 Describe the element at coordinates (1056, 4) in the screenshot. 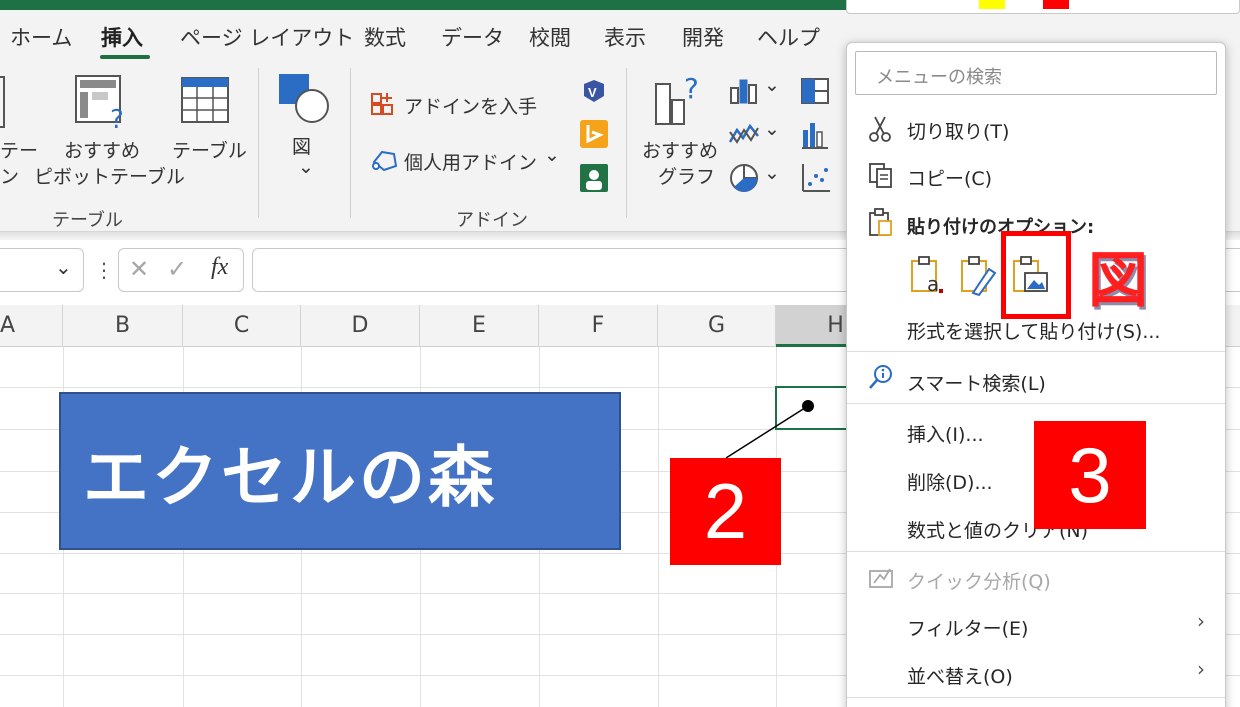

I see `font-color-swatch` at that location.